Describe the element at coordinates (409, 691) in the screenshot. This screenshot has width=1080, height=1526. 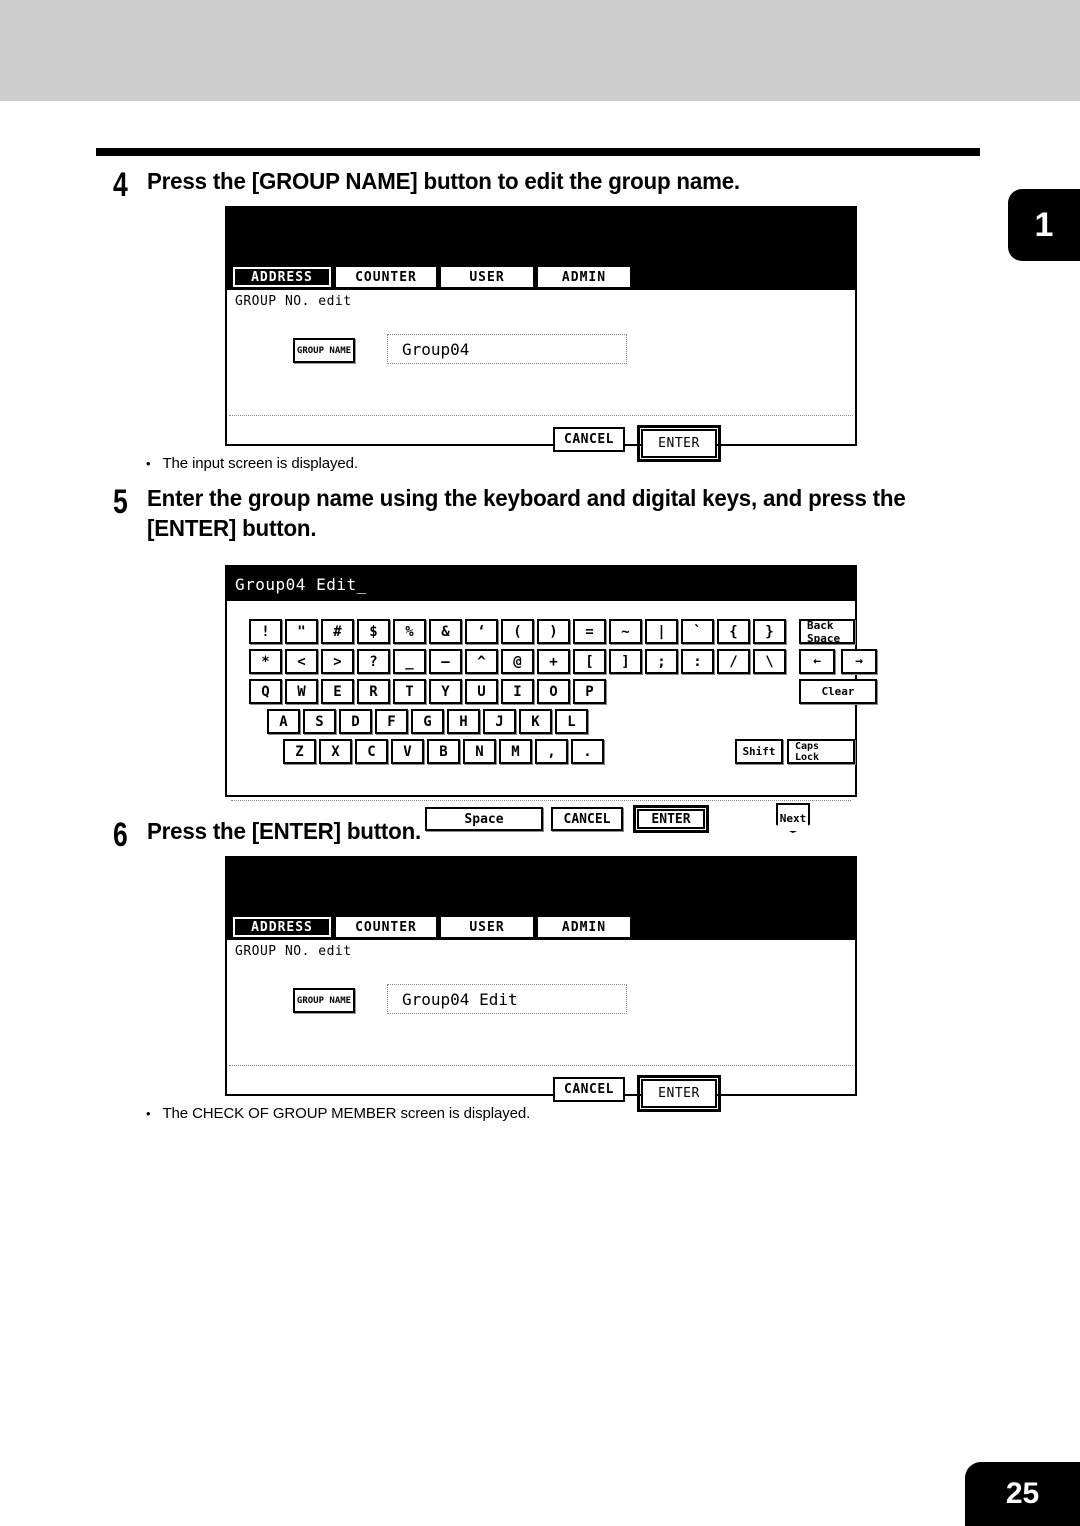
I see `key-letter-top-4: T` at that location.